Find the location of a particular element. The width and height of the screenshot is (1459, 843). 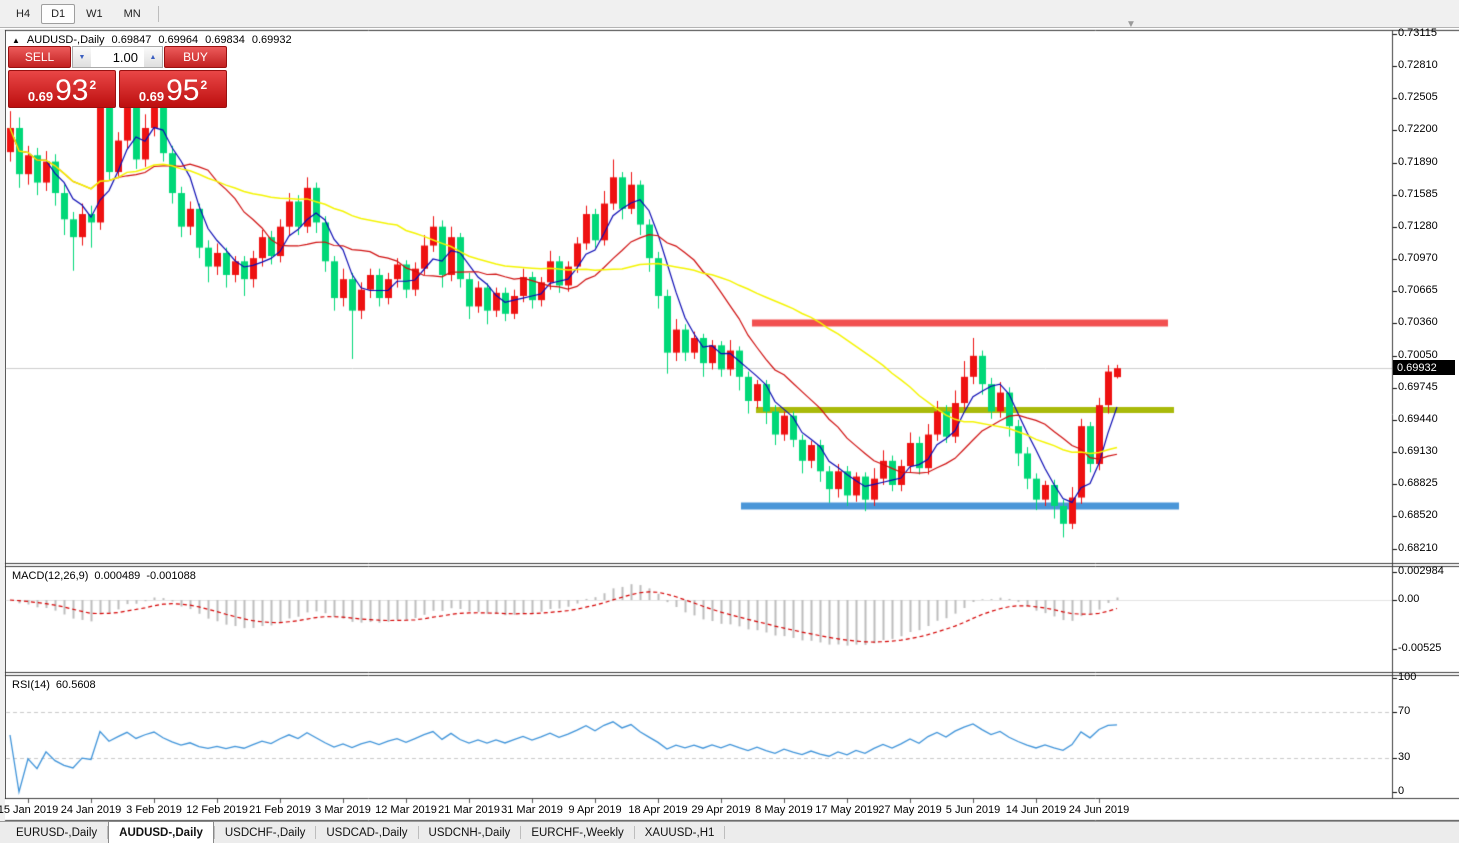

x-axis-tick: 3 Feb 2019 is located at coordinates (154, 810).